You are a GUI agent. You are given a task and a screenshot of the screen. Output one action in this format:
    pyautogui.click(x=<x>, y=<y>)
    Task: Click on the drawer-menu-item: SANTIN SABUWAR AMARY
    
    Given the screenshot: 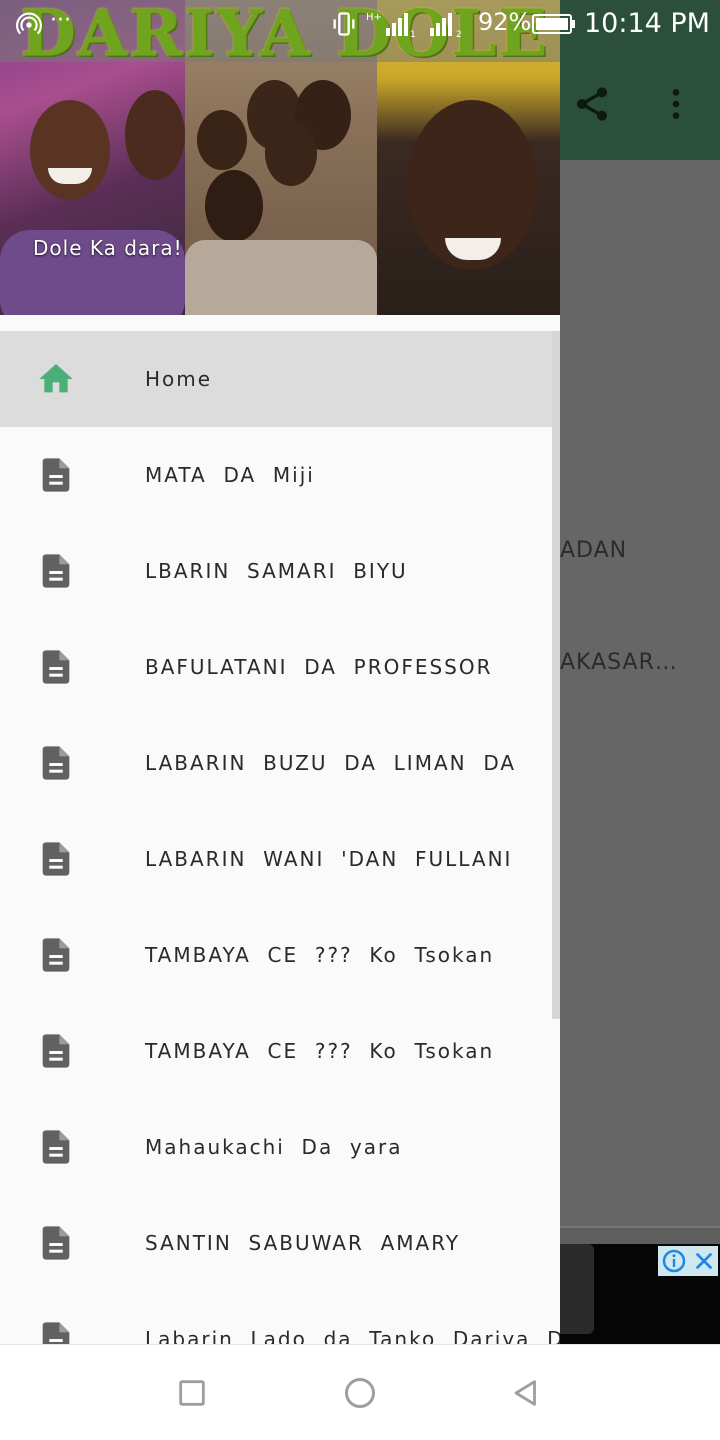 What is the action you would take?
    pyautogui.click(x=280, y=1243)
    